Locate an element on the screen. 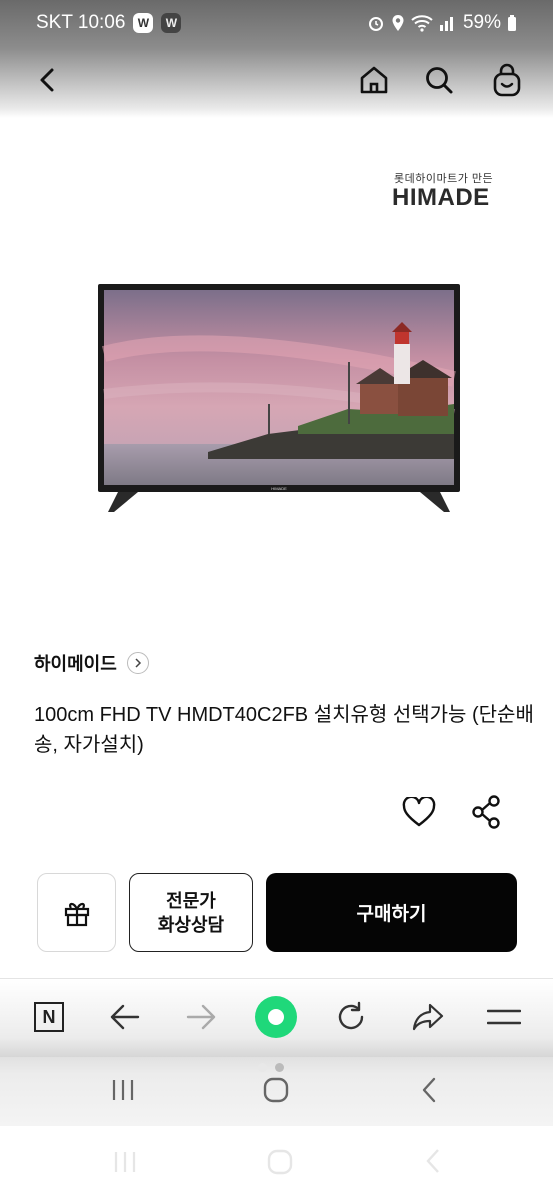 The height and width of the screenshot is (1200, 553). share-icon is located at coordinates (486, 812).